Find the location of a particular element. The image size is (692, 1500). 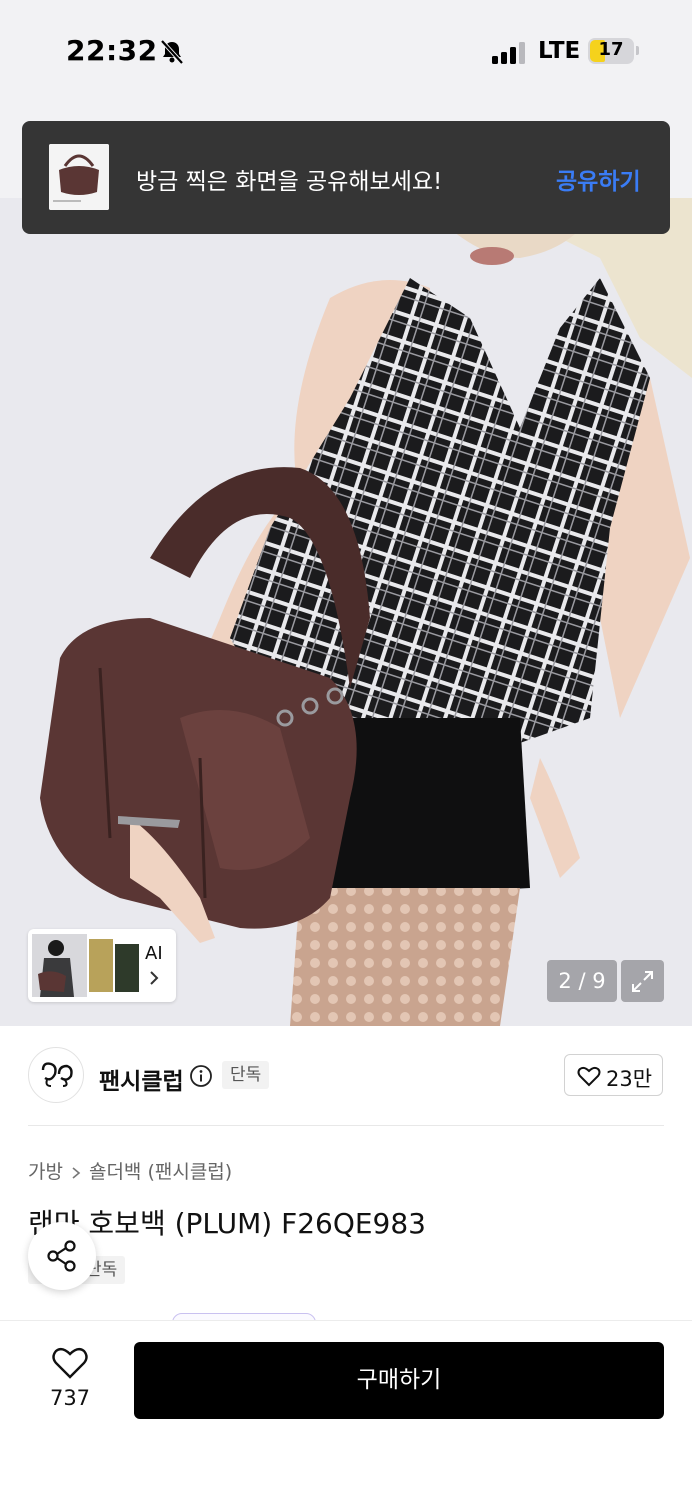

brand-logo is located at coordinates (56, 1075).